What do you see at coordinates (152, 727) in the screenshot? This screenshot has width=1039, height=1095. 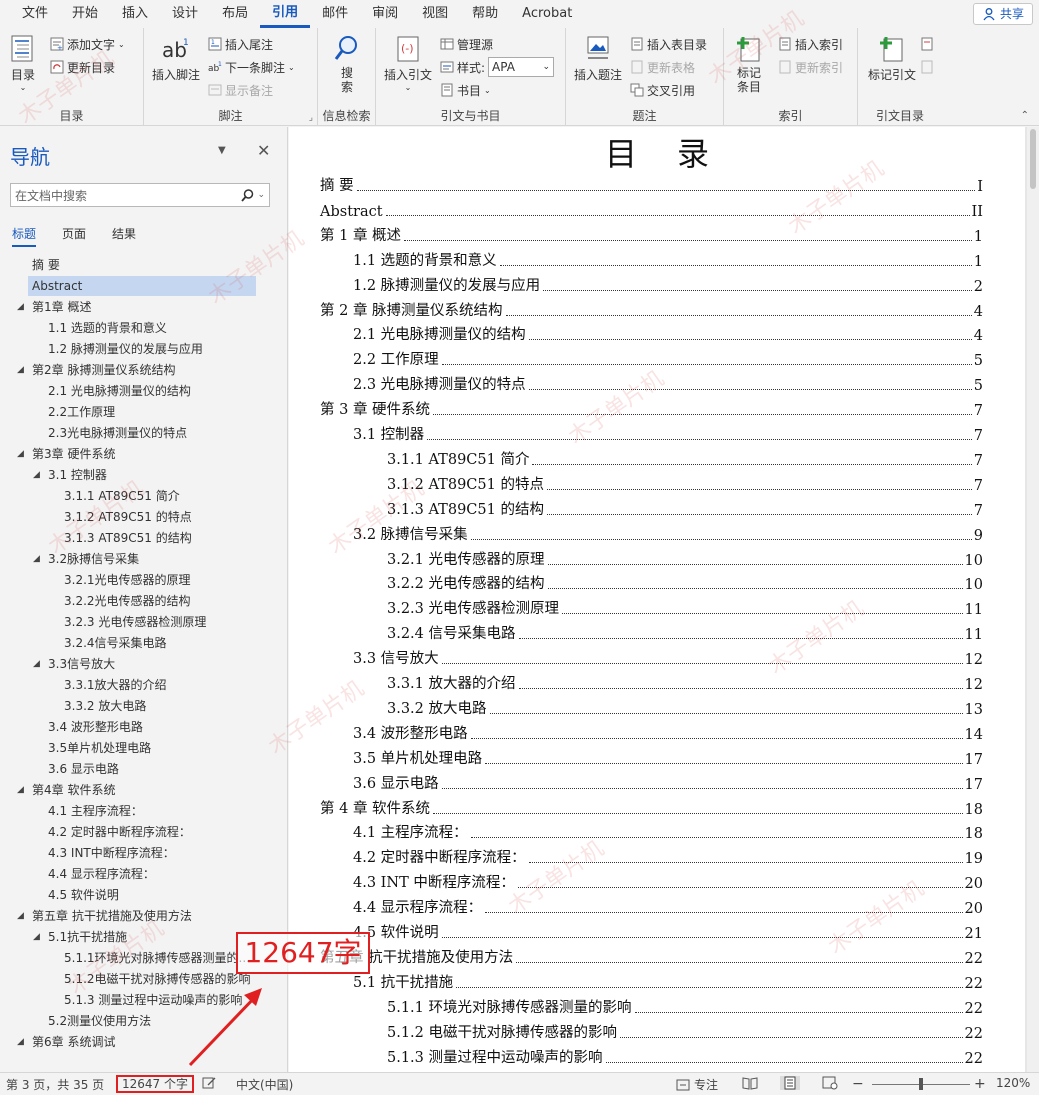 I see `nav-heading-item: 3.4 波形整形电路` at bounding box center [152, 727].